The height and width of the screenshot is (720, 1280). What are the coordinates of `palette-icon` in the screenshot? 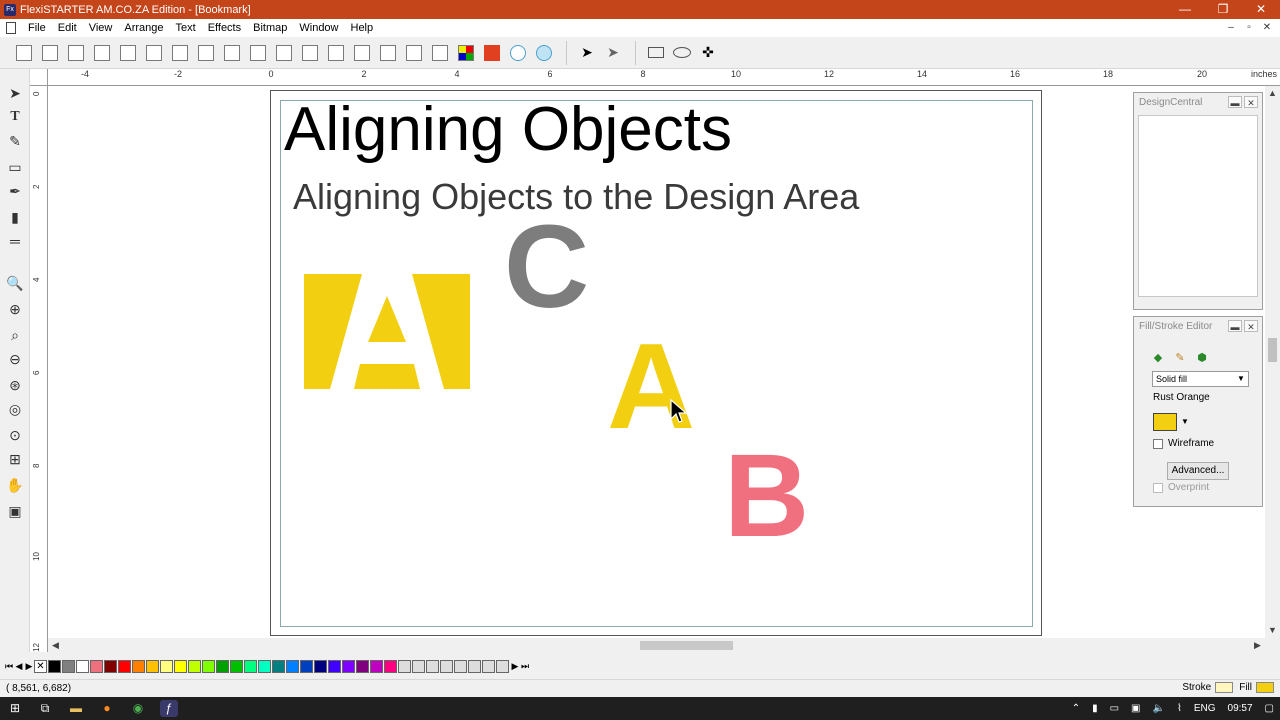 It's located at (414, 53).